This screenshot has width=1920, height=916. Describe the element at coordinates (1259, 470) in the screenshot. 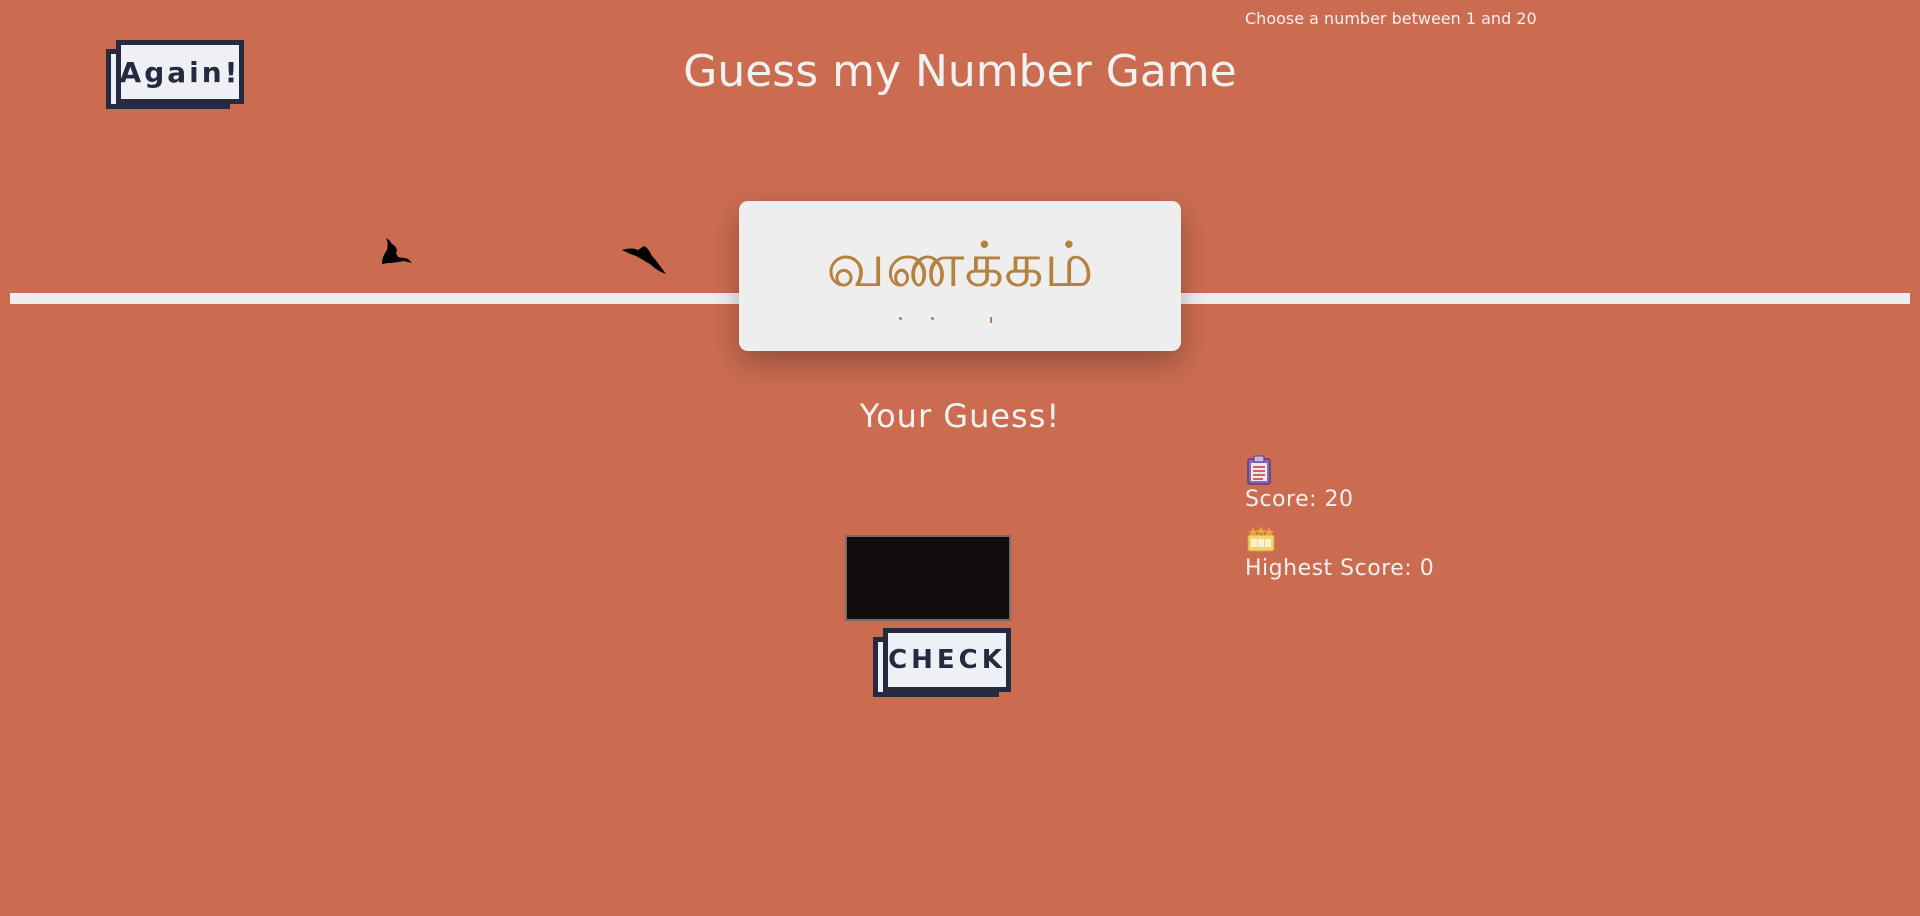

I see `clipboard-icon` at that location.